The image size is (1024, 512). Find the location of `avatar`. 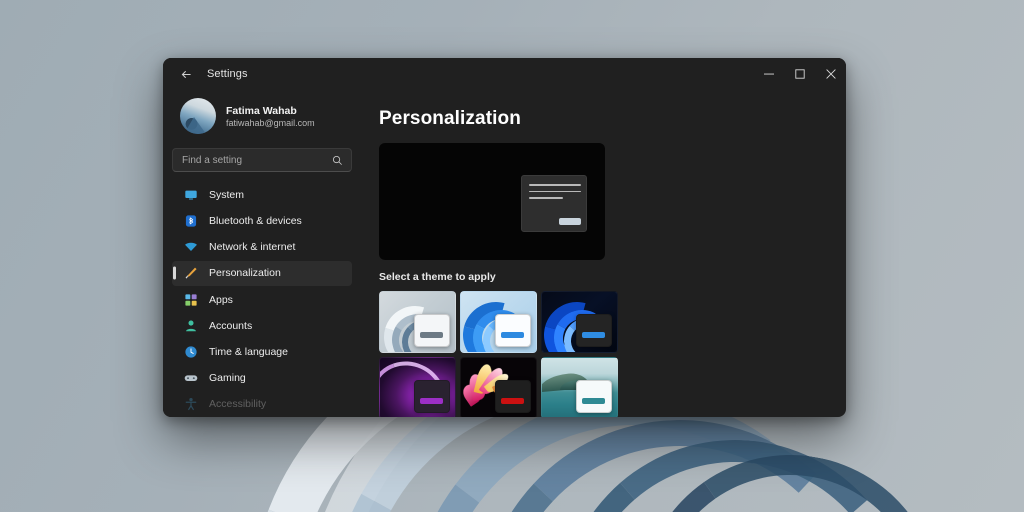

avatar is located at coordinates (198, 116).